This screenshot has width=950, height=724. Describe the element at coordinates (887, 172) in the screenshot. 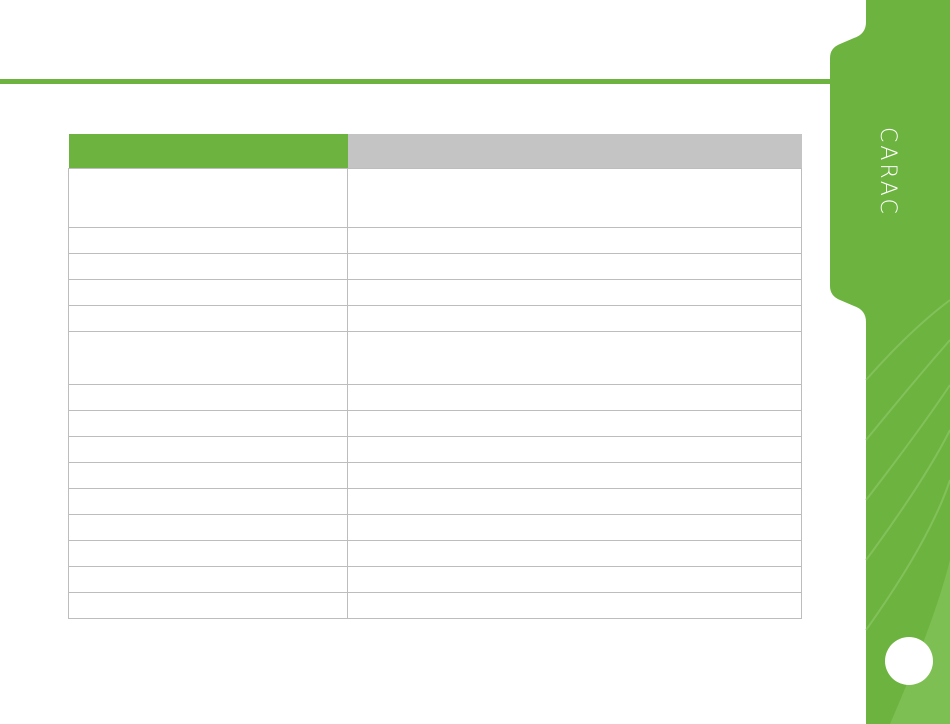

I see `side-tab-label: CARAC` at that location.